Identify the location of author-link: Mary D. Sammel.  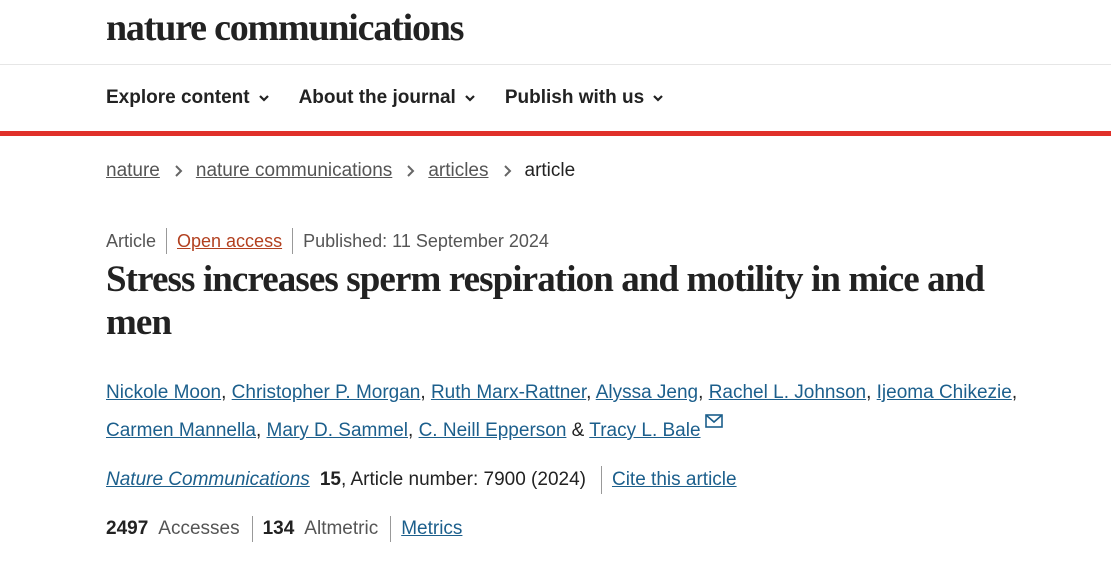
(337, 430).